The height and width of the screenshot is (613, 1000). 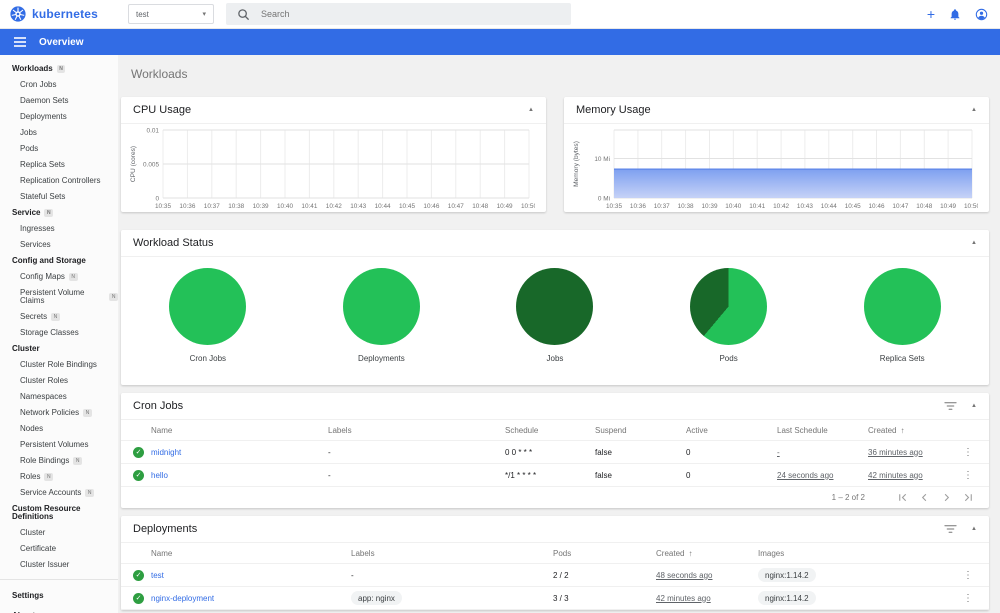 I want to click on sidebar-item-storage-classes: Storage Classes, so click(x=59, y=333).